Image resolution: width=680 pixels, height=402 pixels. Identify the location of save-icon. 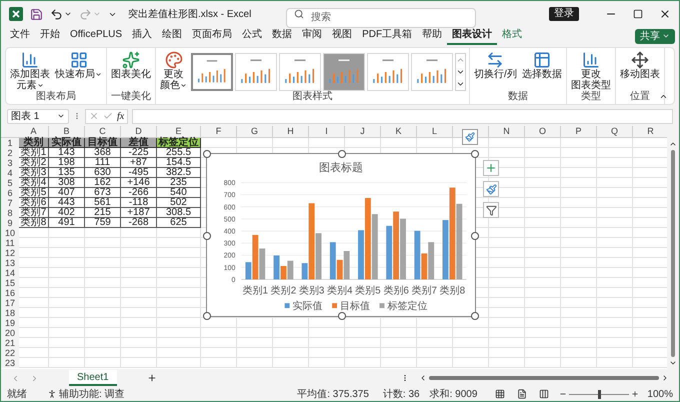
(36, 14).